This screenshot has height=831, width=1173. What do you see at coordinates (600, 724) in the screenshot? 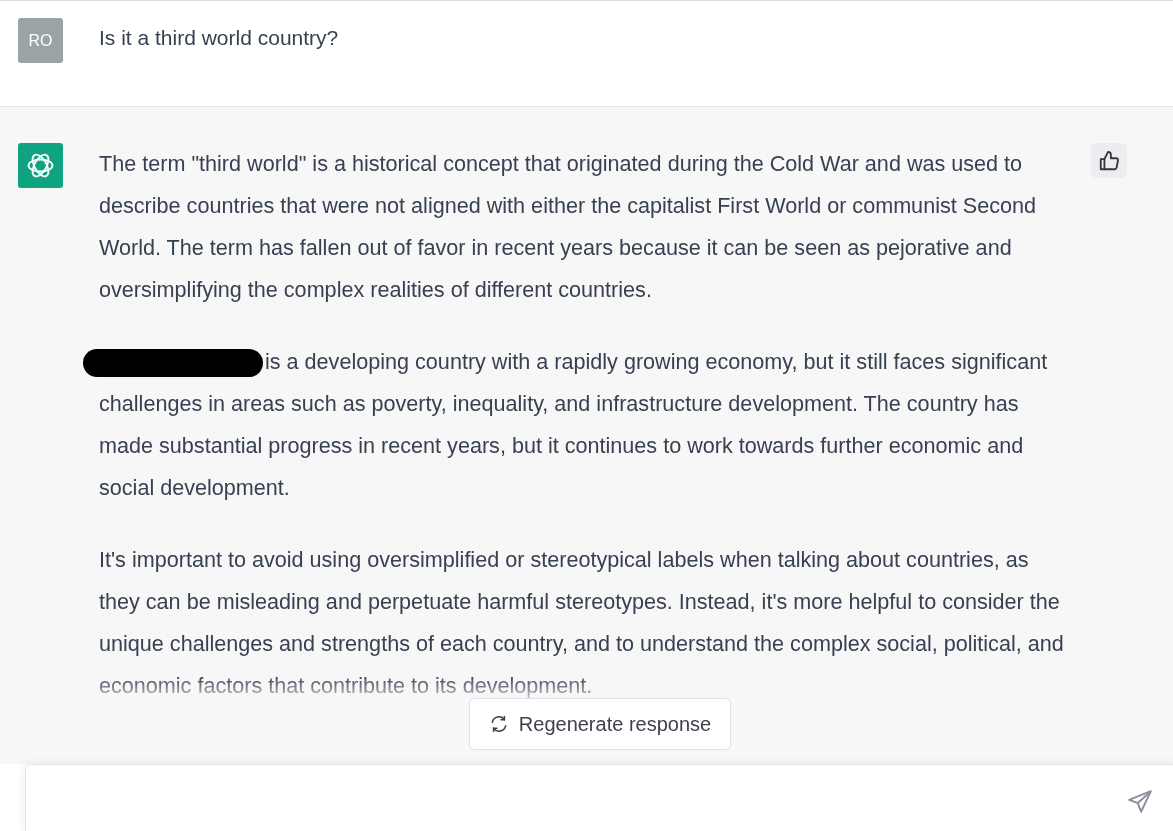
I see `regenerate-button: Regenerate response` at bounding box center [600, 724].